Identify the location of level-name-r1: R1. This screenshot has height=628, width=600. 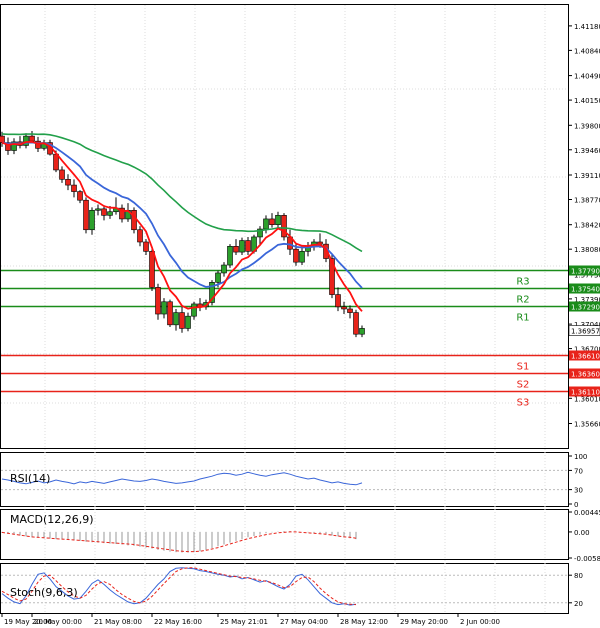
(522, 318).